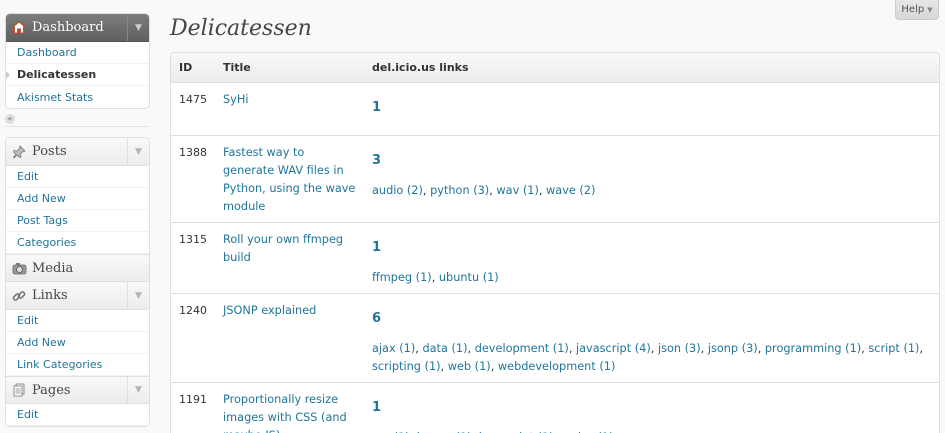  Describe the element at coordinates (193, 68) in the screenshot. I see `column-header-id: ID` at that location.